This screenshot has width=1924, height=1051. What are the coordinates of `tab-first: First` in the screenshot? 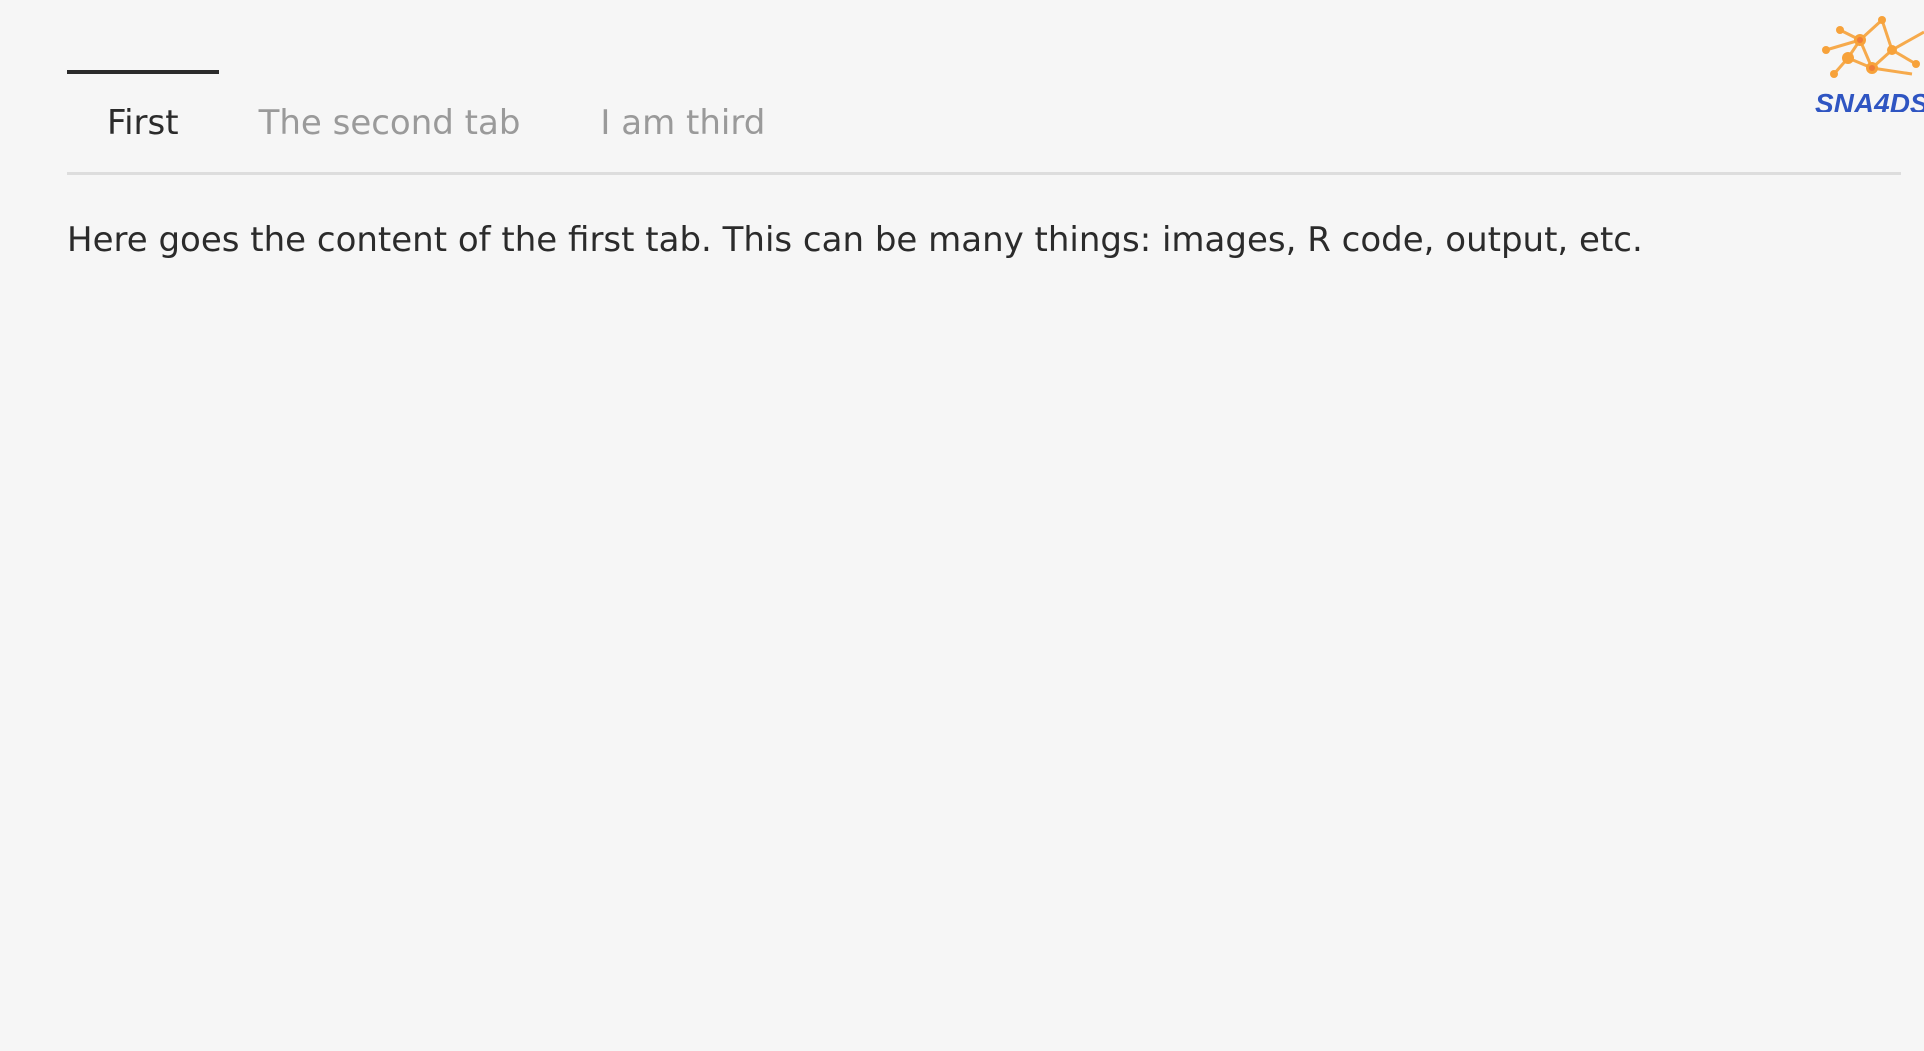 It's located at (143, 121).